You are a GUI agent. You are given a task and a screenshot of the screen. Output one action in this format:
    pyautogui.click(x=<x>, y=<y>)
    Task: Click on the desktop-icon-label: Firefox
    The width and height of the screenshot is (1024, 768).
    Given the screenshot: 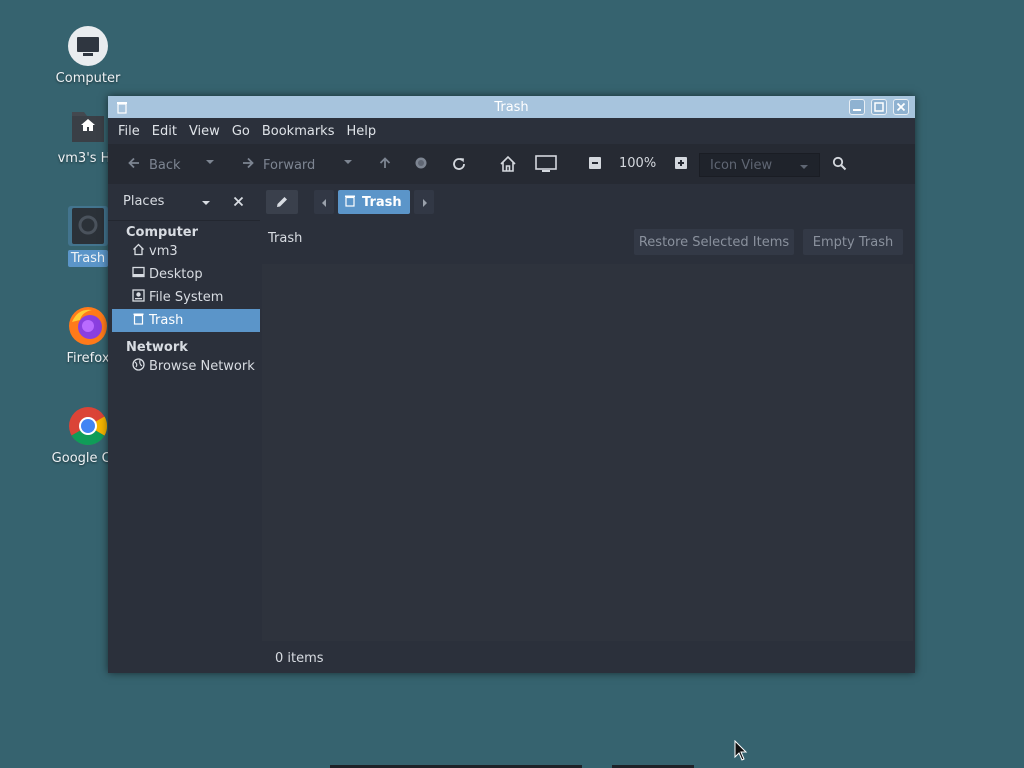 What is the action you would take?
    pyautogui.click(x=88, y=358)
    